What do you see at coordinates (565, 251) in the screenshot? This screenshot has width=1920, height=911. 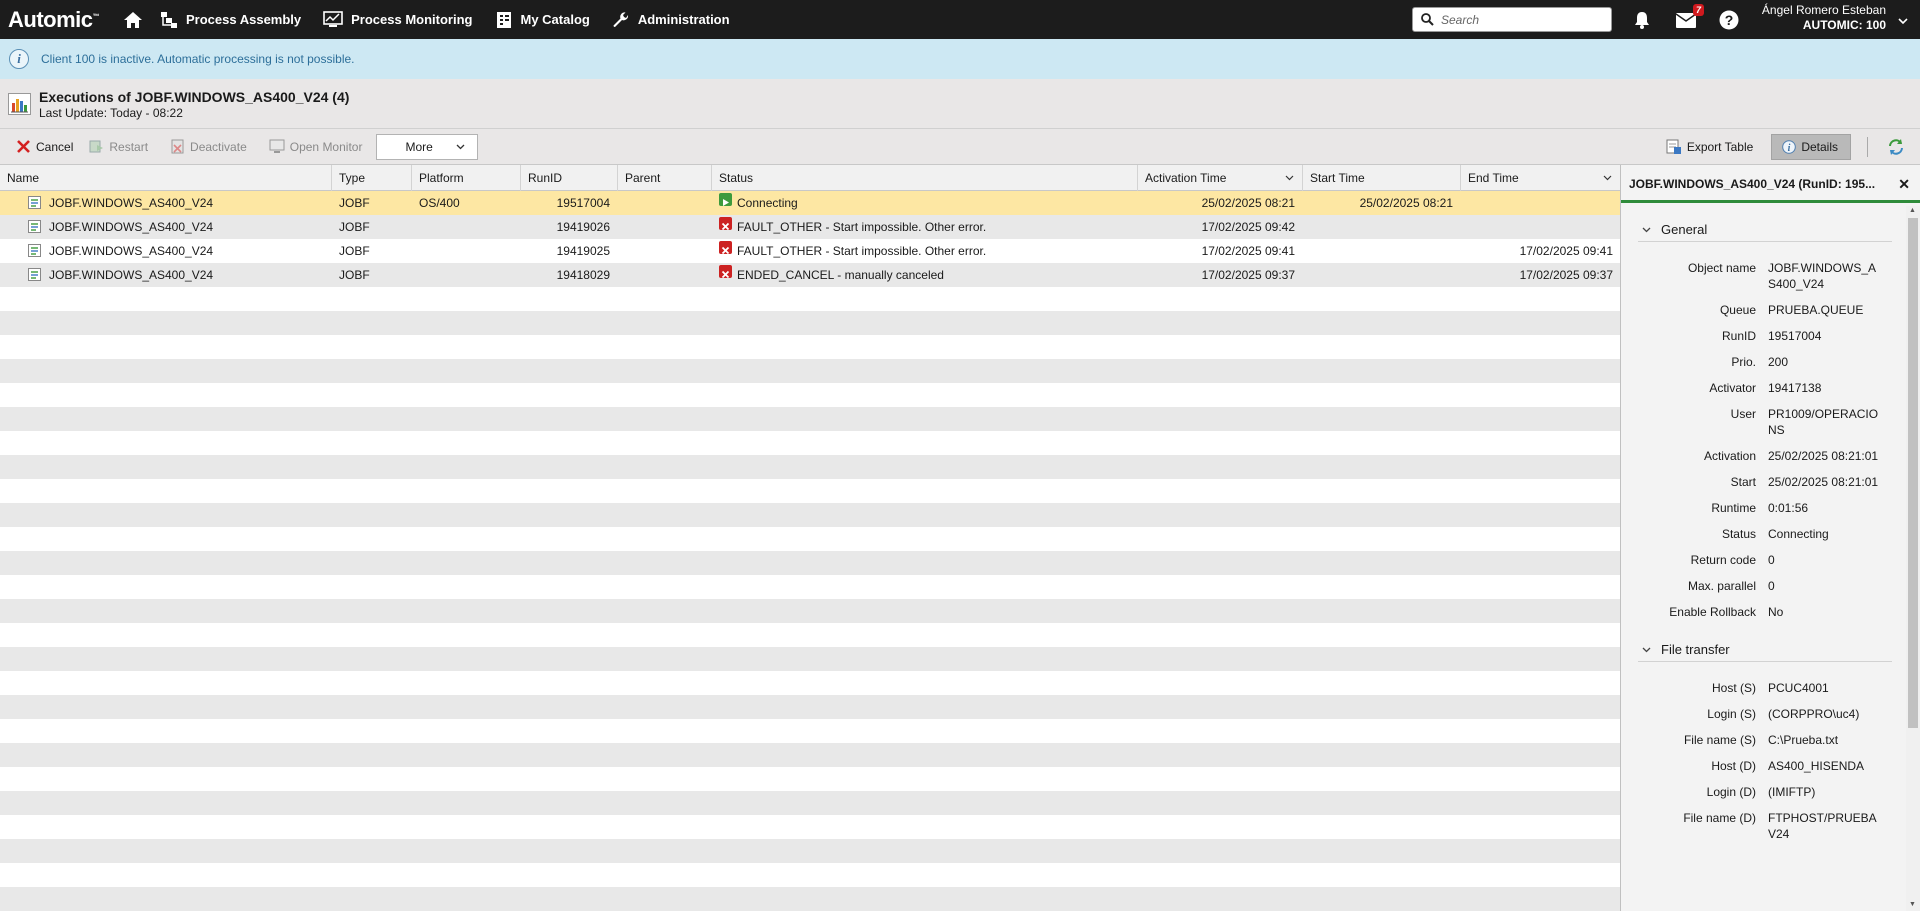 I see `cell-runid: 19419025` at bounding box center [565, 251].